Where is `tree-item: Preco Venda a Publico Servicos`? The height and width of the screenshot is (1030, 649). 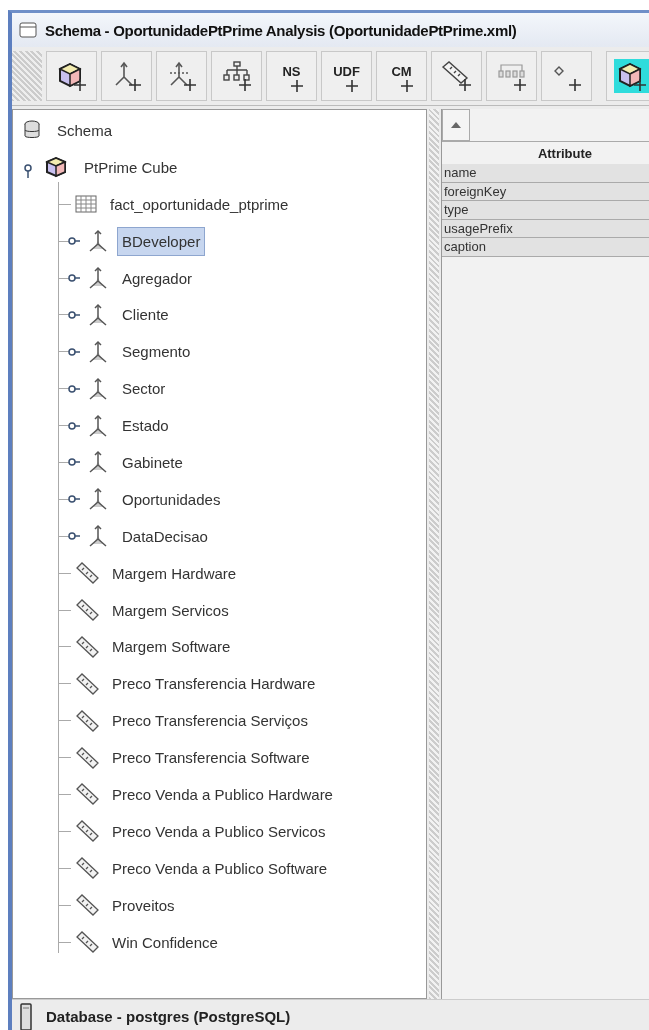 tree-item: Preco Venda a Publico Servicos is located at coordinates (219, 831).